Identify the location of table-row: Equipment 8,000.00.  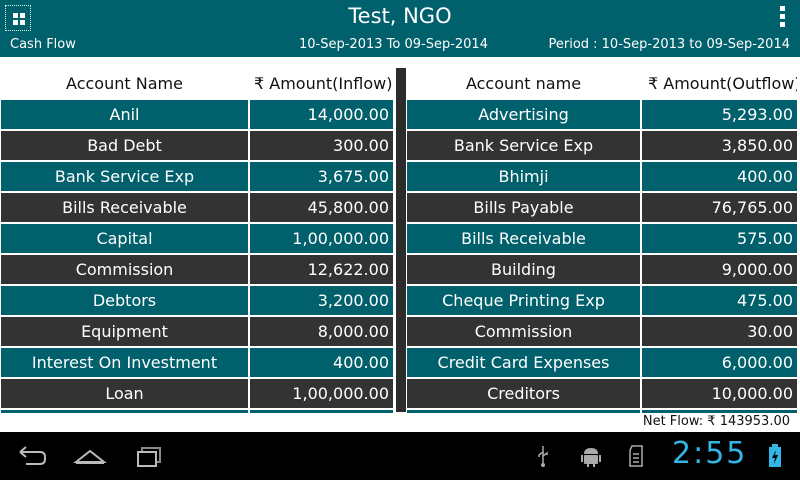
(198, 331).